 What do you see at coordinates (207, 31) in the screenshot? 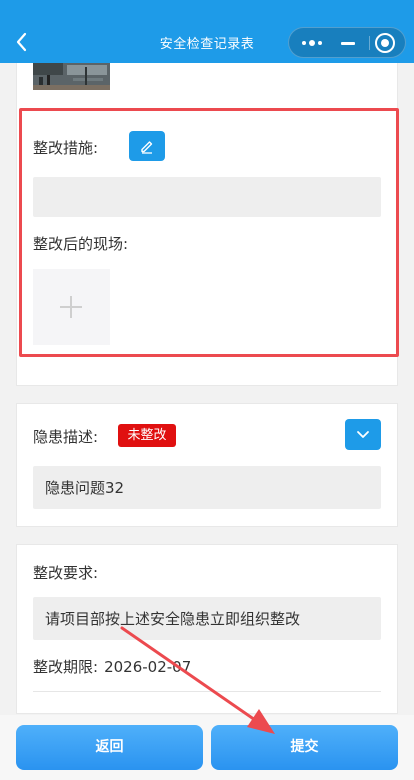
I see `navigation-bar: 安全检查记录表` at bounding box center [207, 31].